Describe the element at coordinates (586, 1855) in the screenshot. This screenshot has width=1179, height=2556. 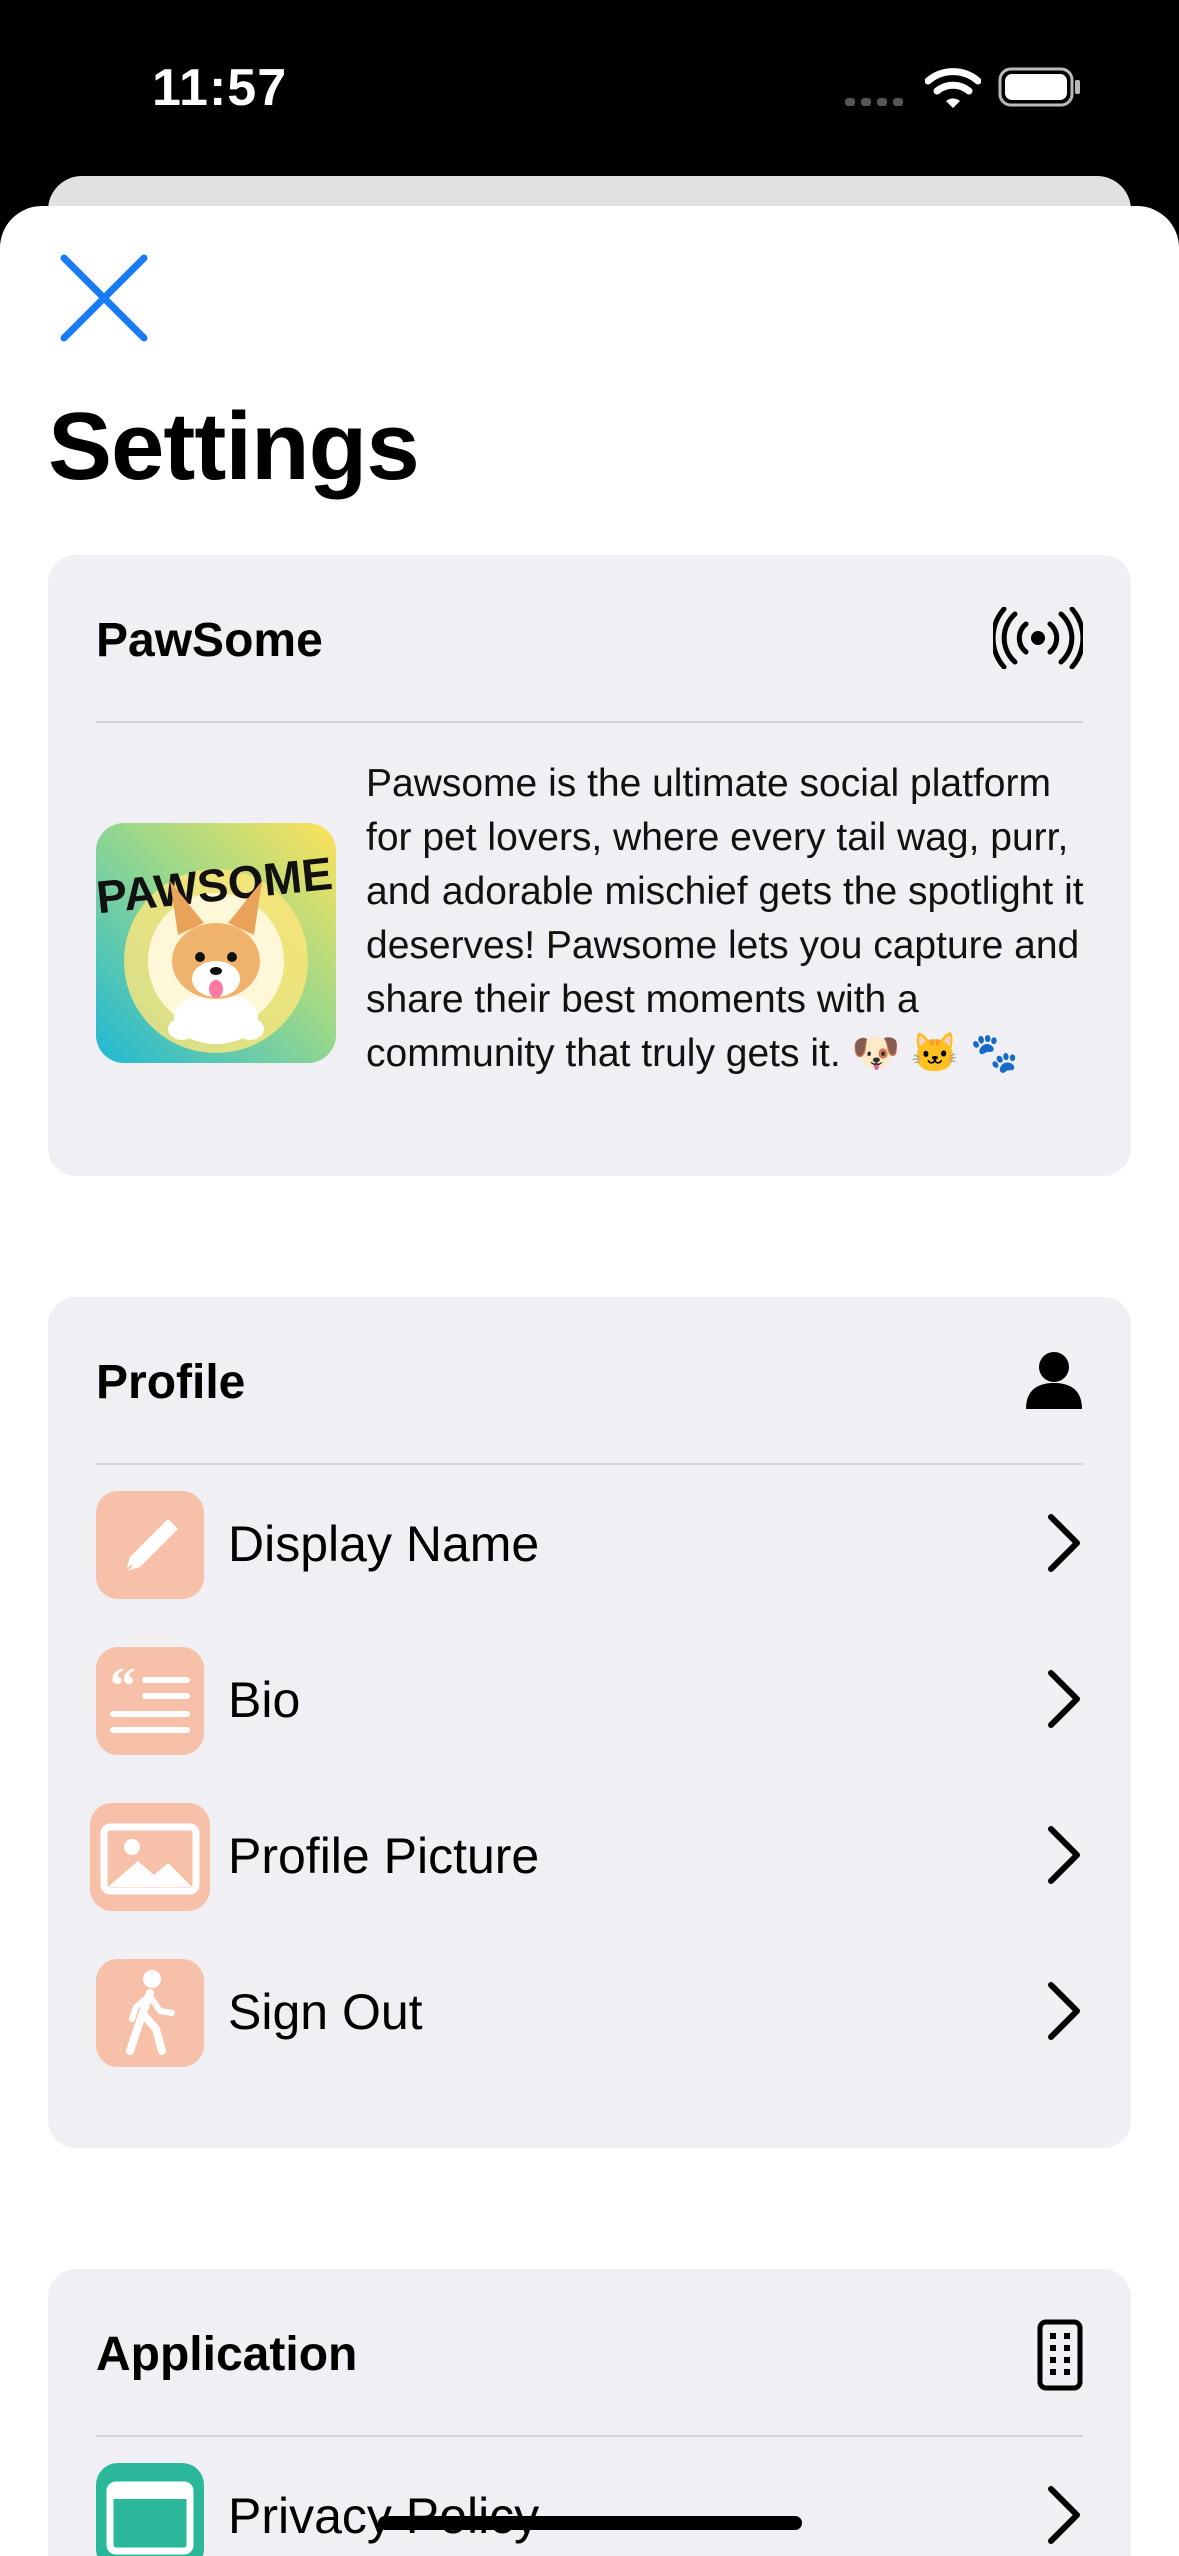
I see `profile-picture-row: Profile Picture` at that location.